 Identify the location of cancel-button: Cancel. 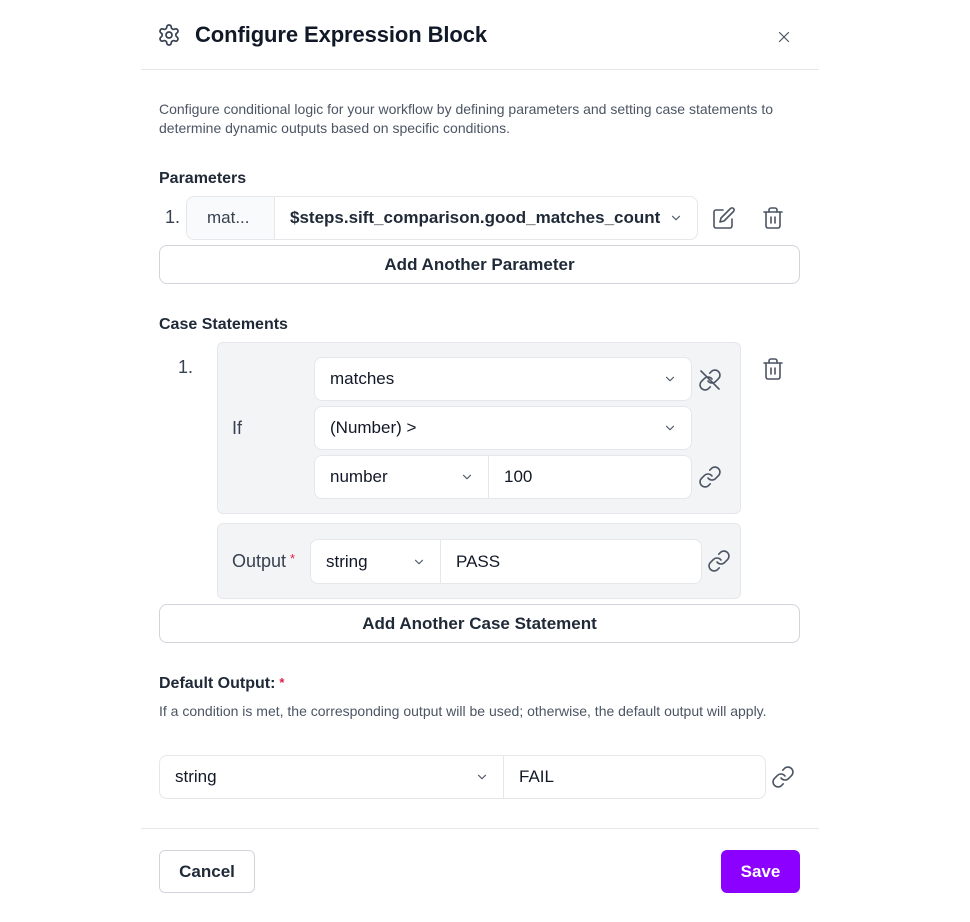
(207, 871).